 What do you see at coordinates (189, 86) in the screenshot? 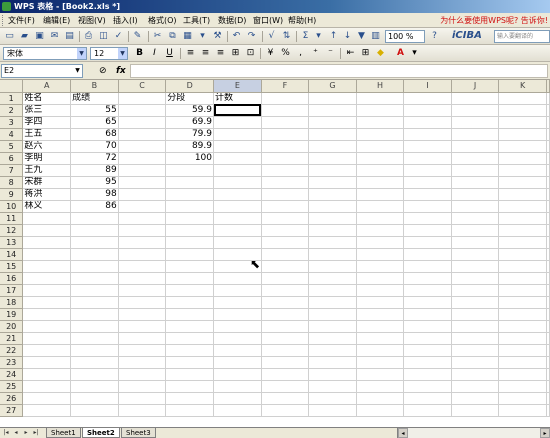
I see `column-header: D` at bounding box center [189, 86].